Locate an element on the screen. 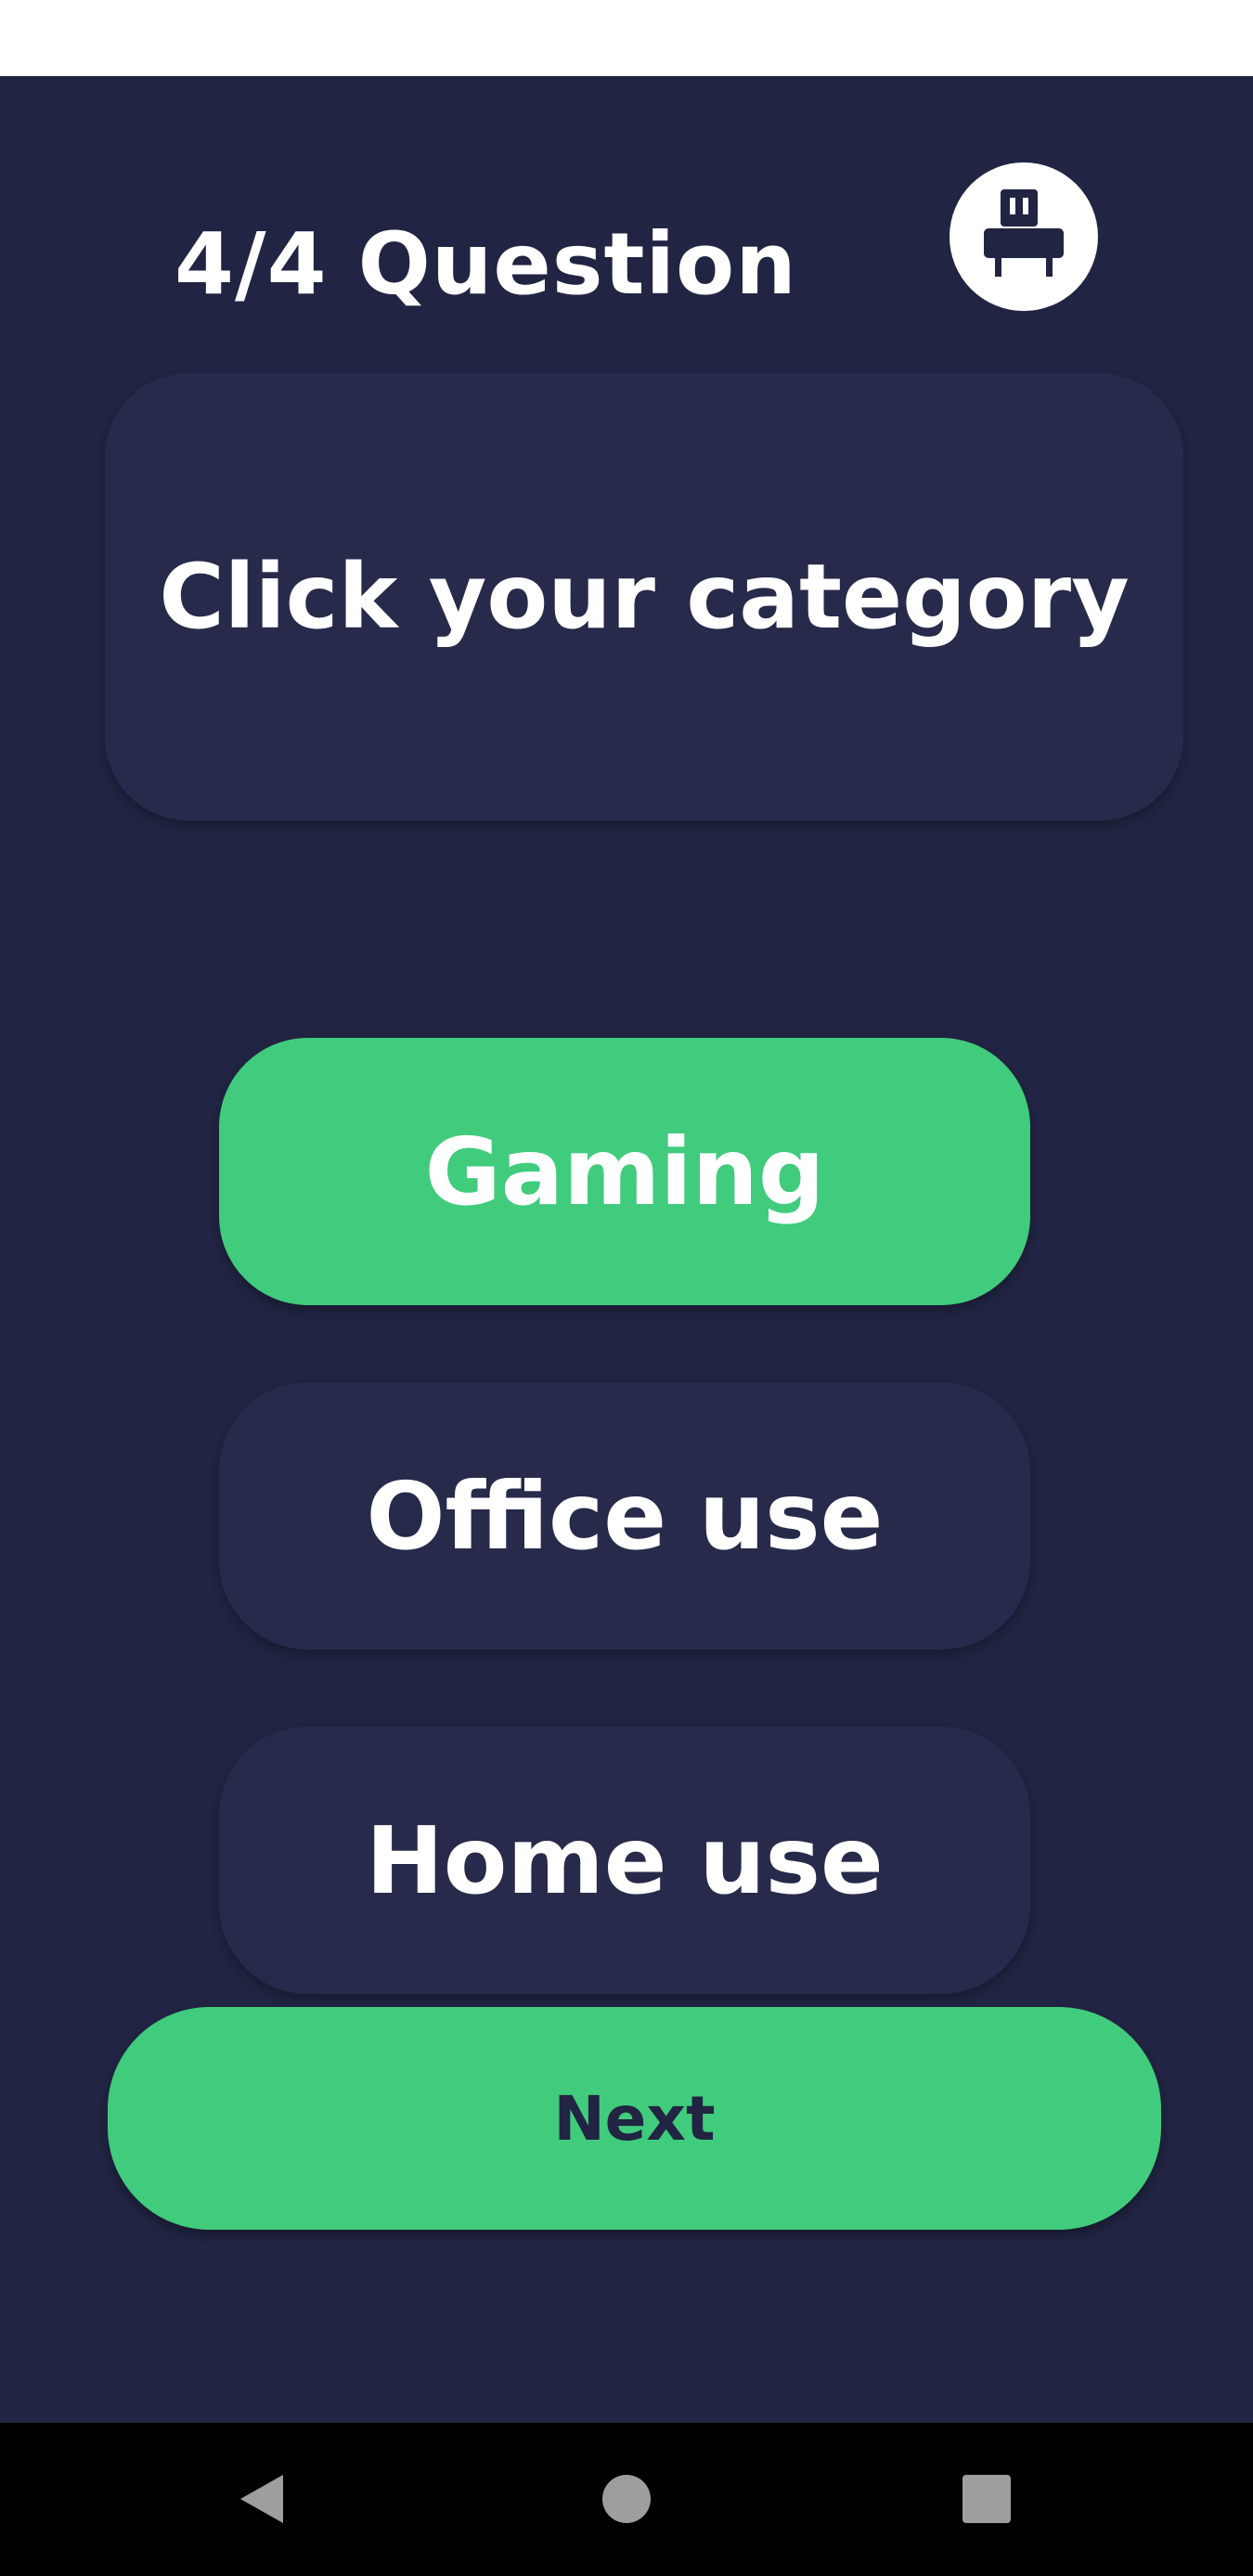  next-button-label: Next is located at coordinates (634, 2118).